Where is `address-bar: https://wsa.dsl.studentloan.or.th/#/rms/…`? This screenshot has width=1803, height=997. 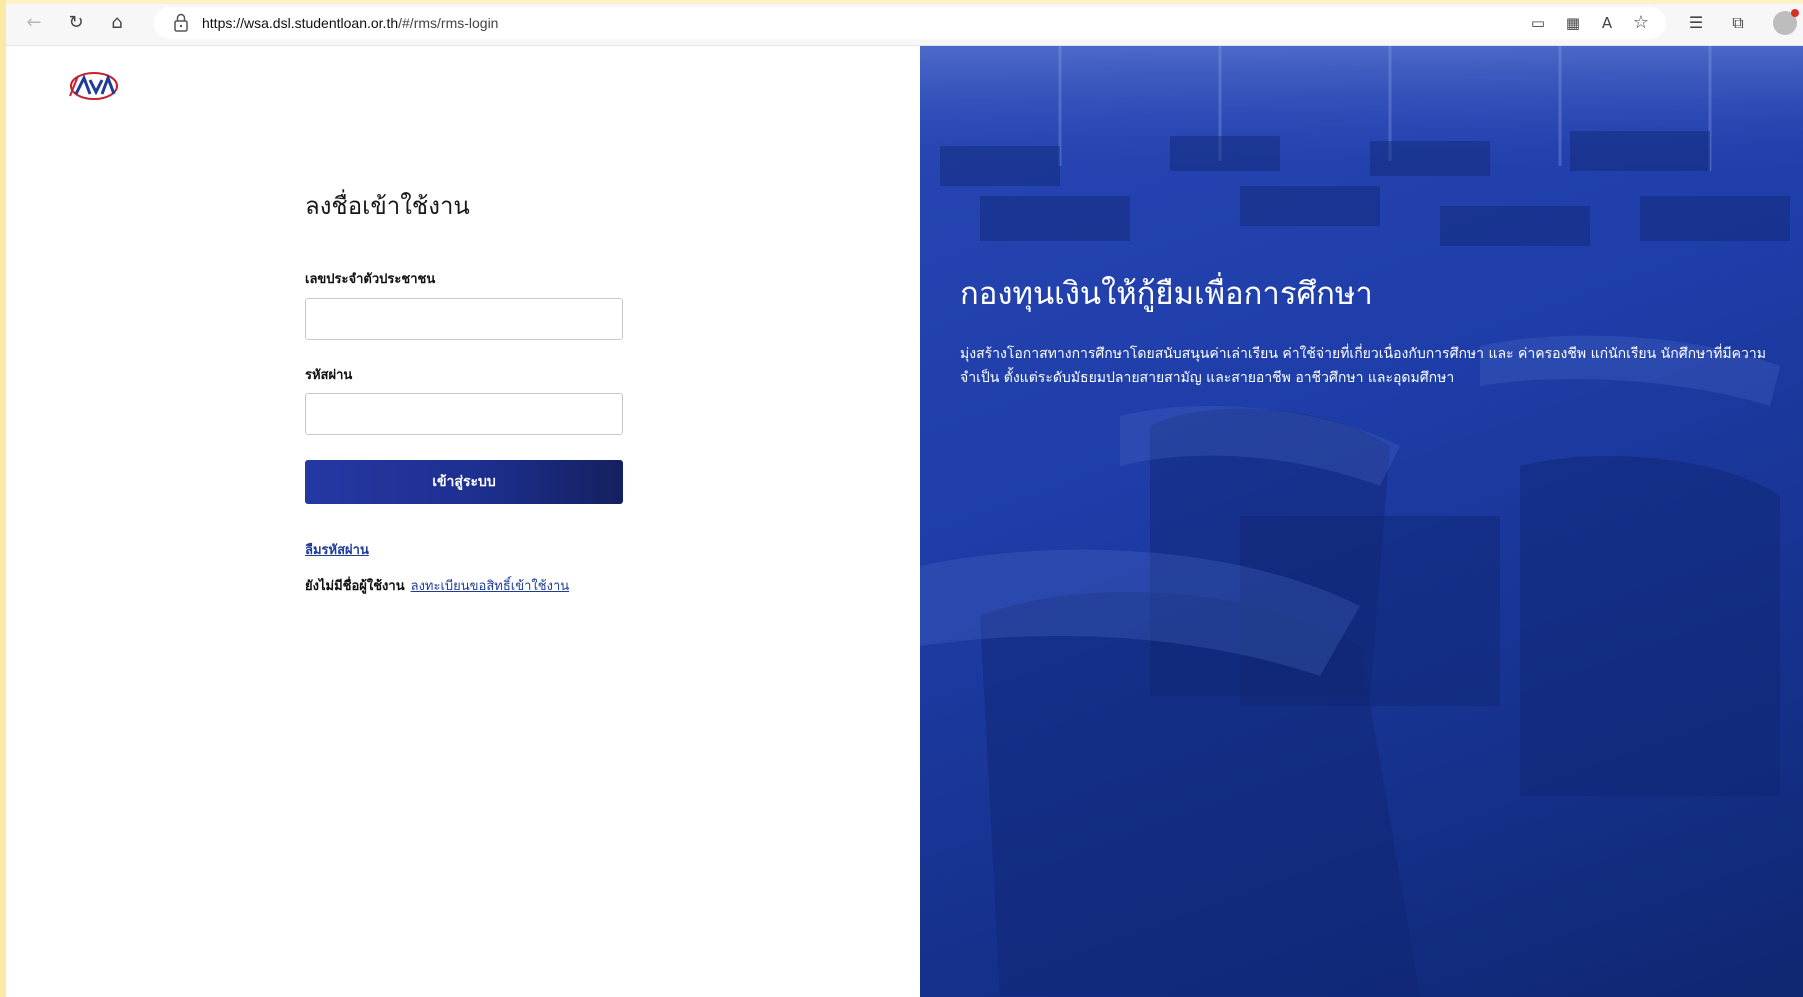
address-bar: https://wsa.dsl.studentloan.or.th/#/rms/… is located at coordinates (910, 23).